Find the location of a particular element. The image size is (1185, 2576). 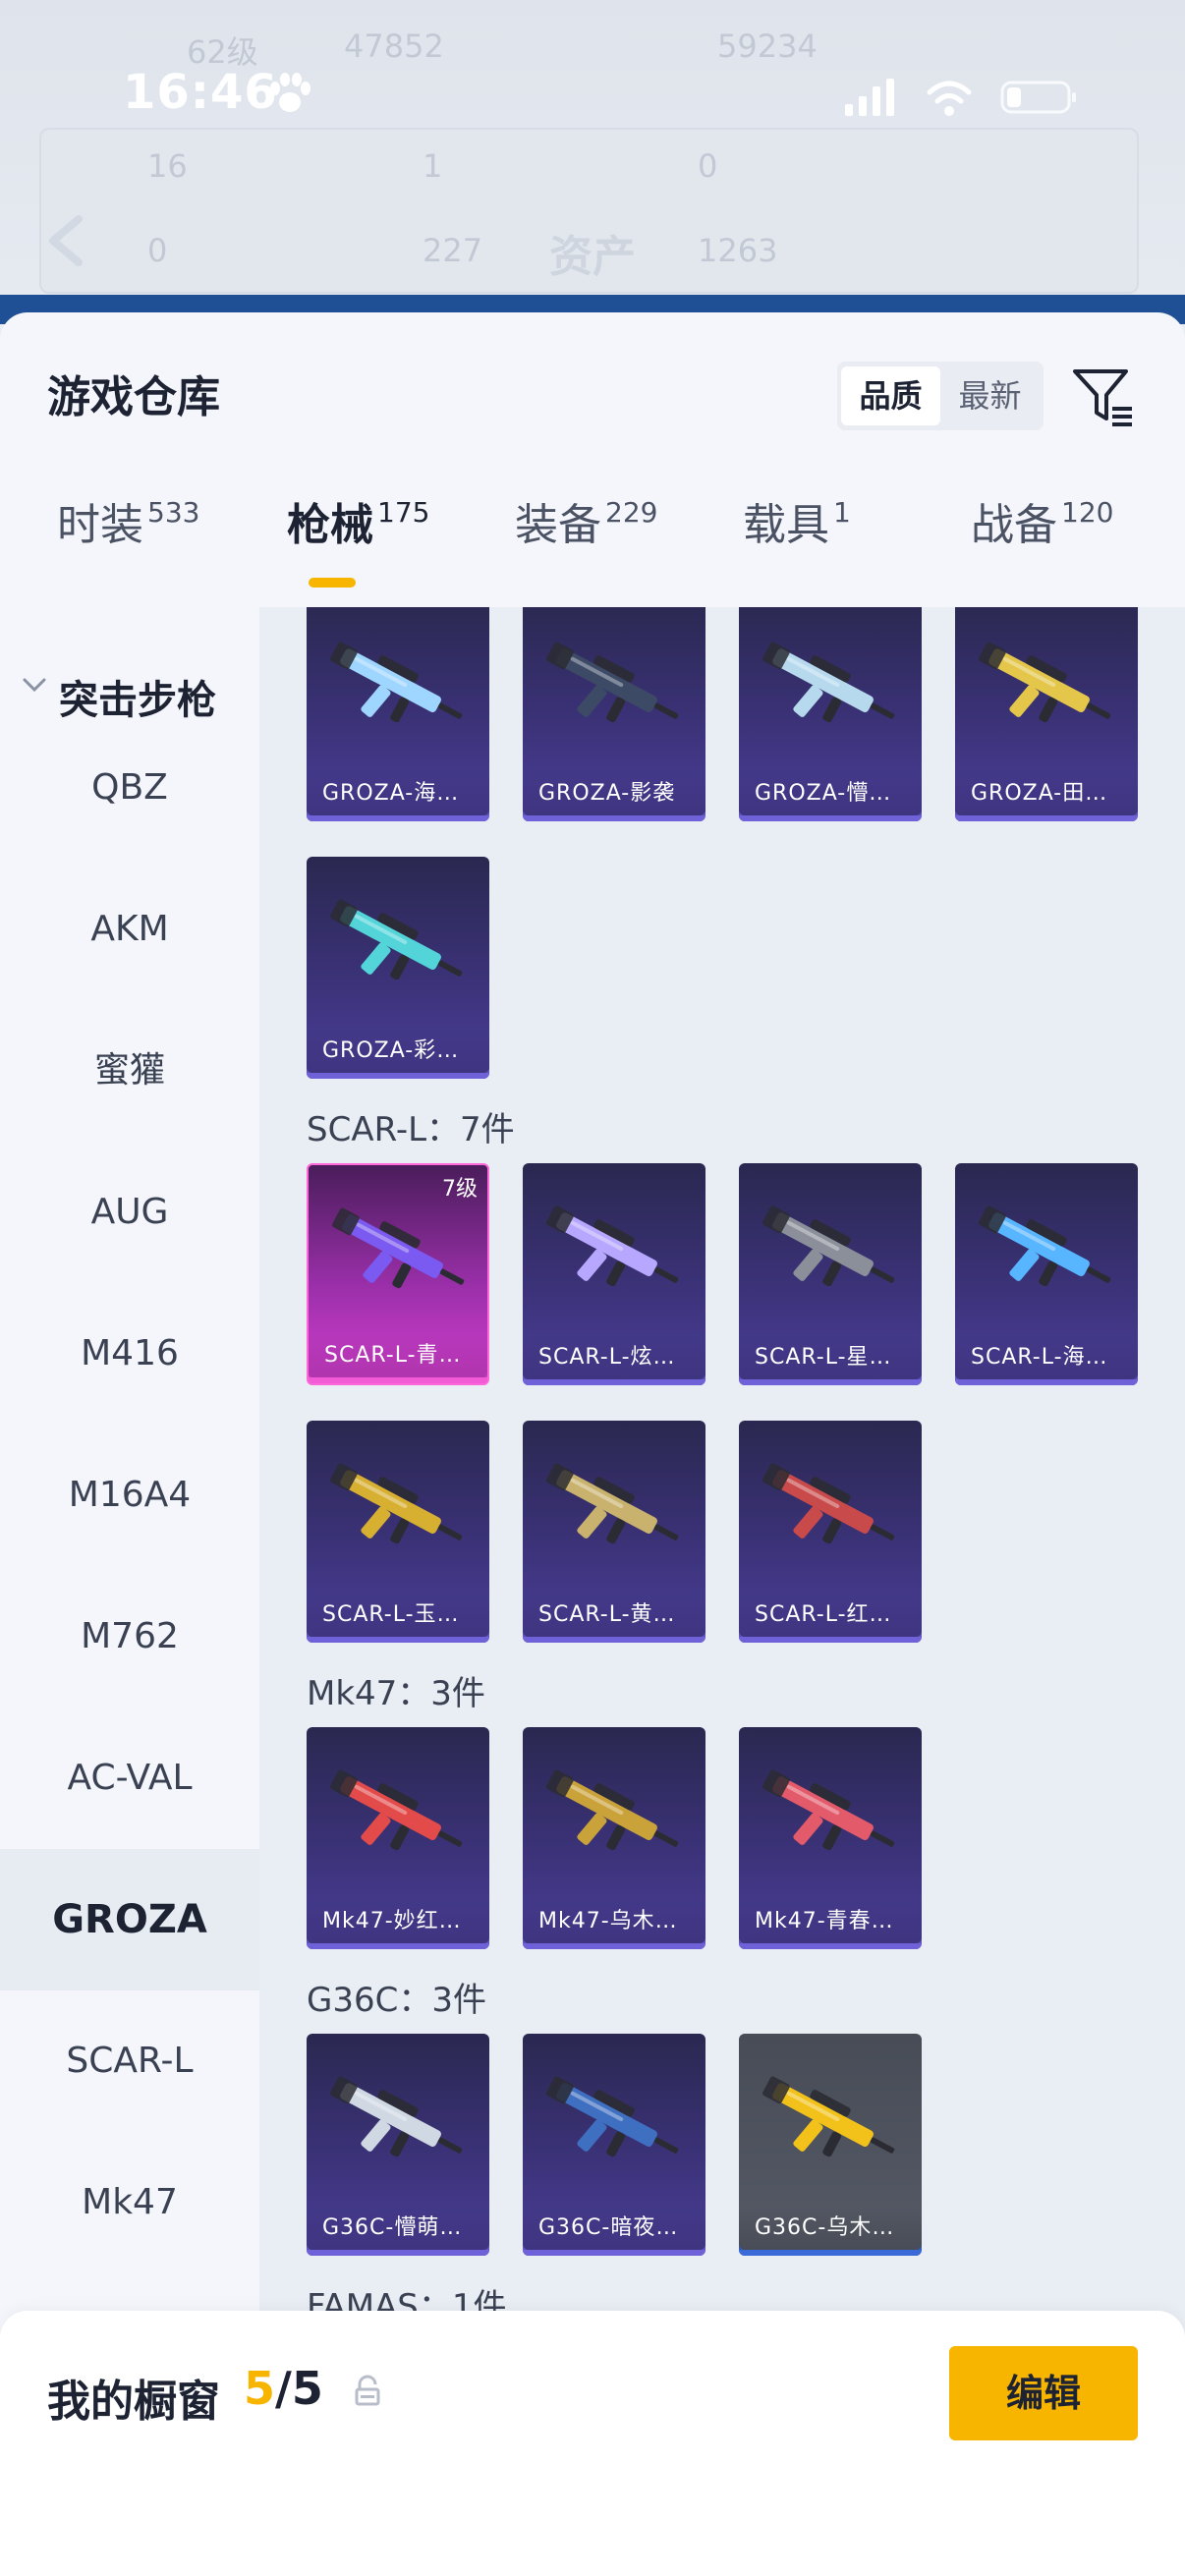

sort-toggle: 品质 最新 is located at coordinates (941, 396).